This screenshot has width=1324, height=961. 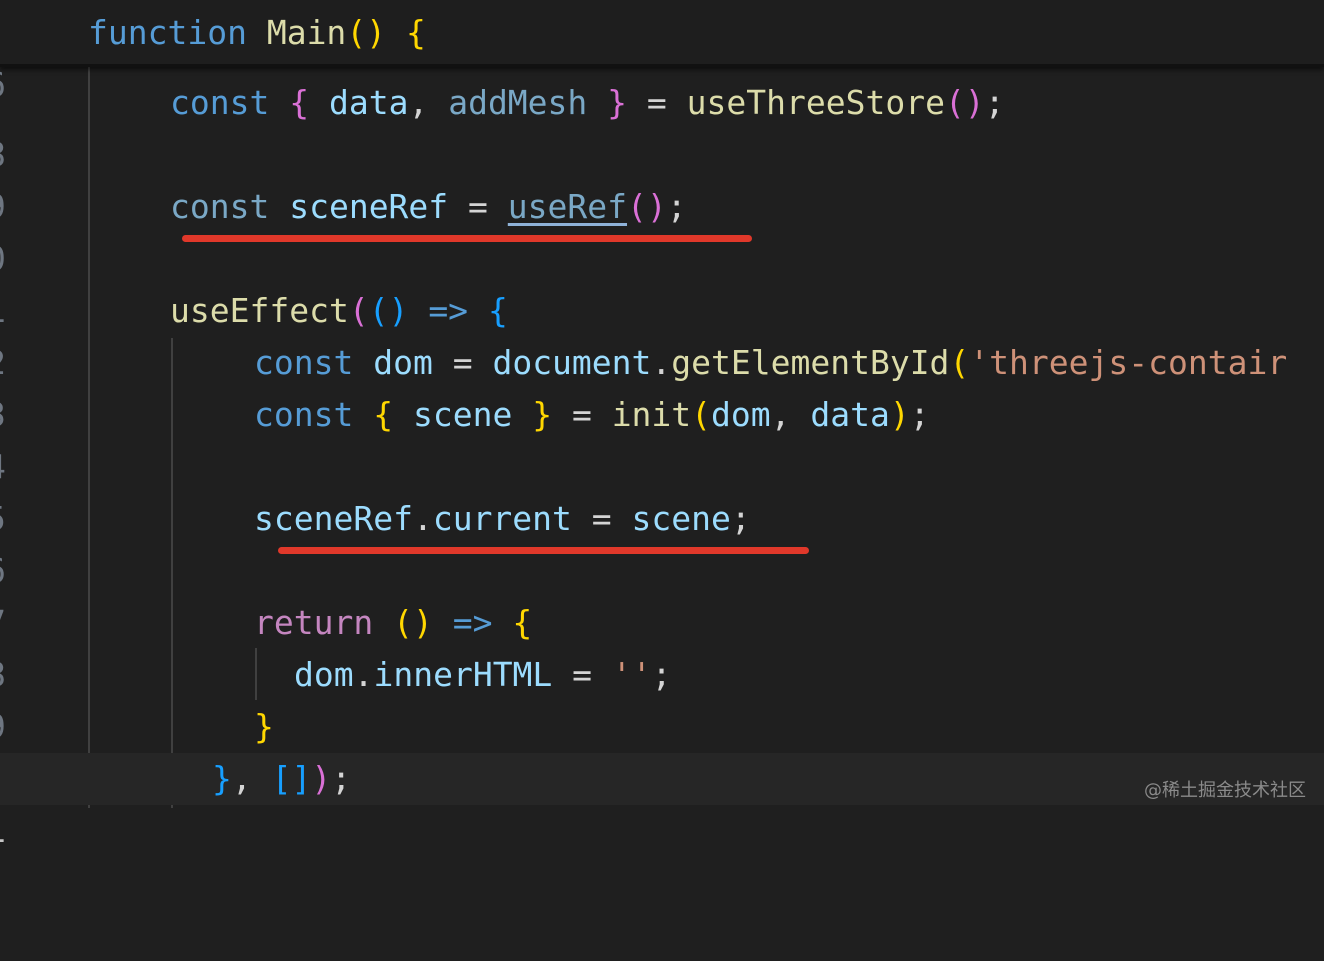 What do you see at coordinates (662, 55) in the screenshot?
I see `code-line: 6 function Main() {` at bounding box center [662, 55].